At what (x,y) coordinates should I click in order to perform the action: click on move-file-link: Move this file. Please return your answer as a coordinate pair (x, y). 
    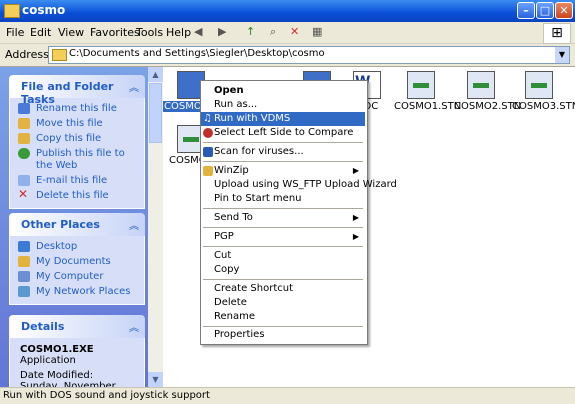
    Looking at the image, I should click on (77, 124).